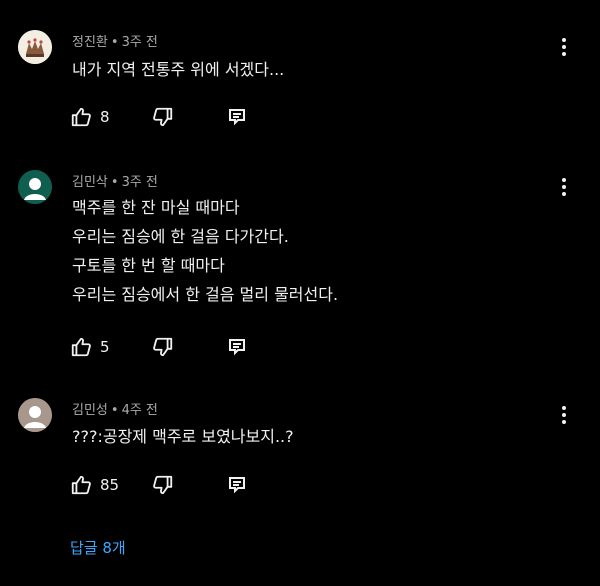 This screenshot has width=600, height=586. What do you see at coordinates (98, 547) in the screenshot?
I see `view-replies-link: 답글 8개` at bounding box center [98, 547].